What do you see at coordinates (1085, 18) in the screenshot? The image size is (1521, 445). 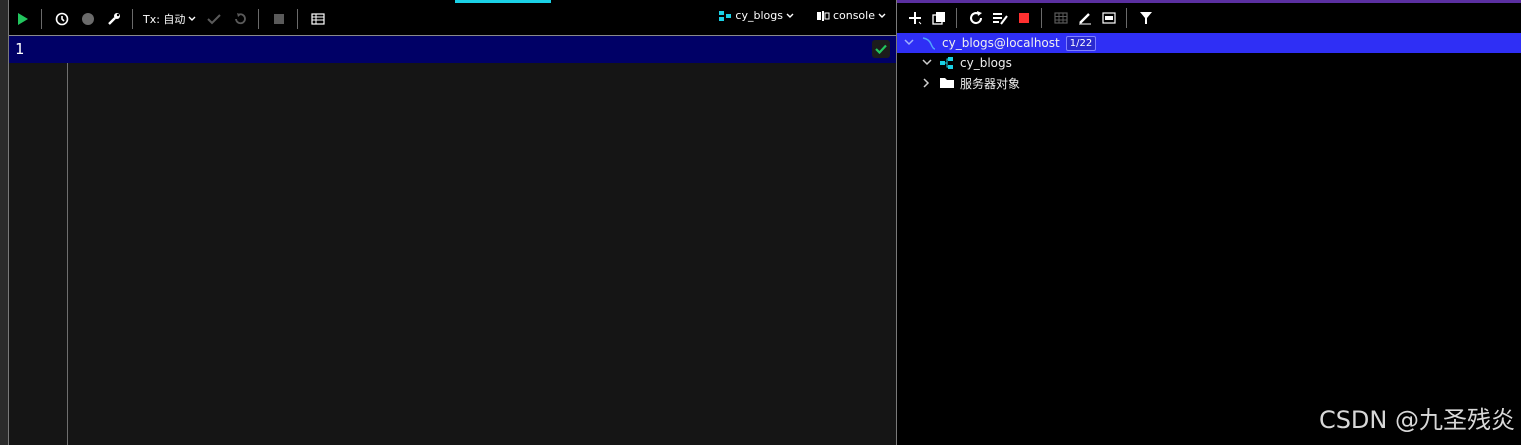 I see `edit-icon` at bounding box center [1085, 18].